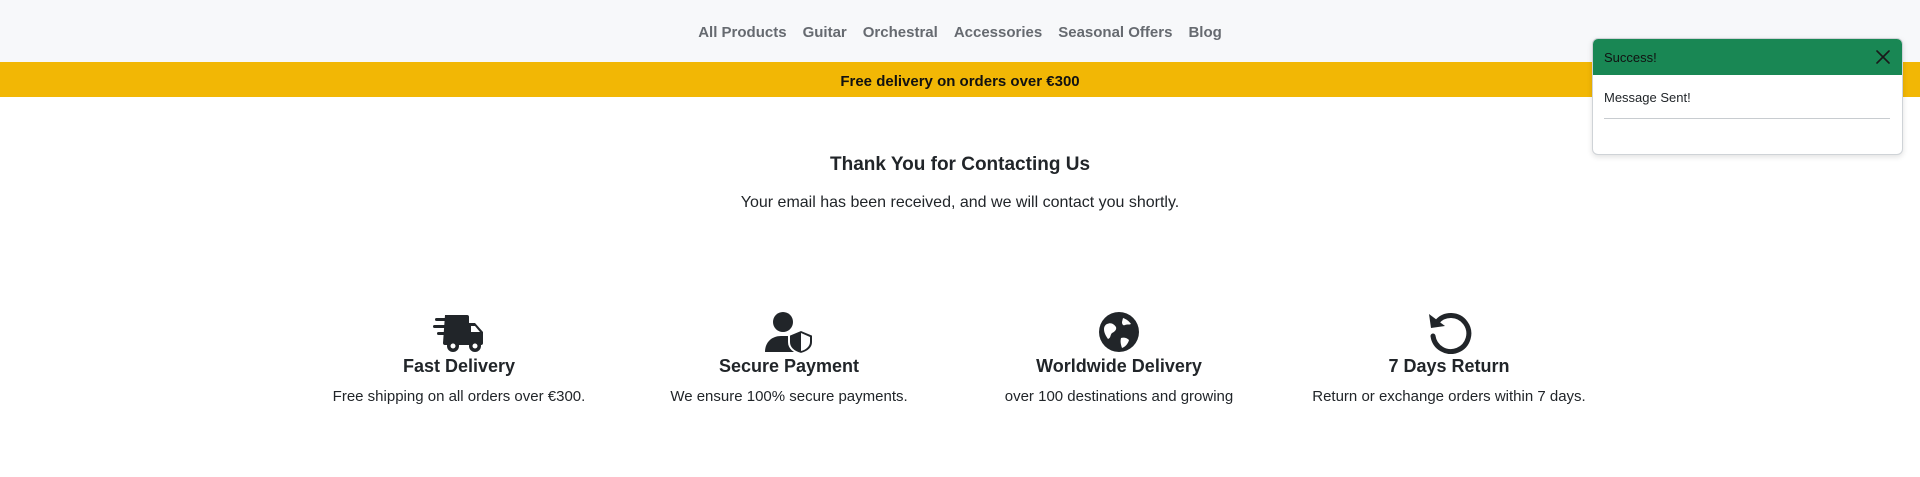  Describe the element at coordinates (459, 366) in the screenshot. I see `feature-title: Fast Delivery` at that location.